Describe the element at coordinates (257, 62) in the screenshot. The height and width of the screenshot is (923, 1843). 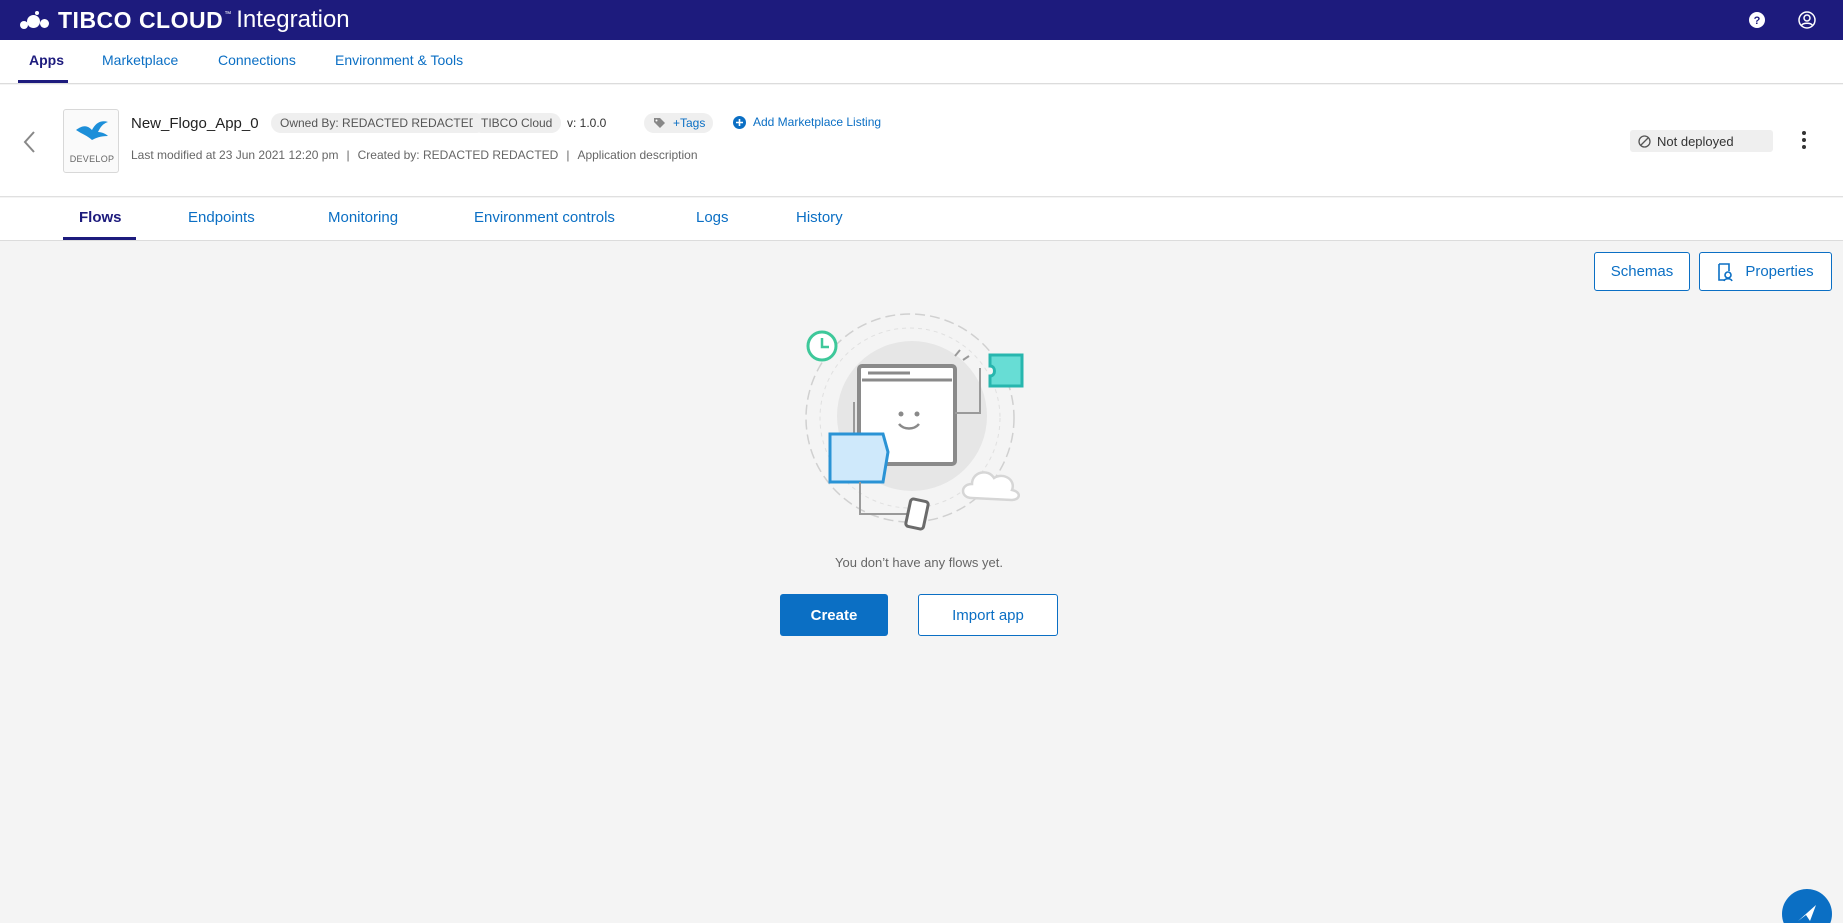
I see `nav-connections: Connections` at that location.